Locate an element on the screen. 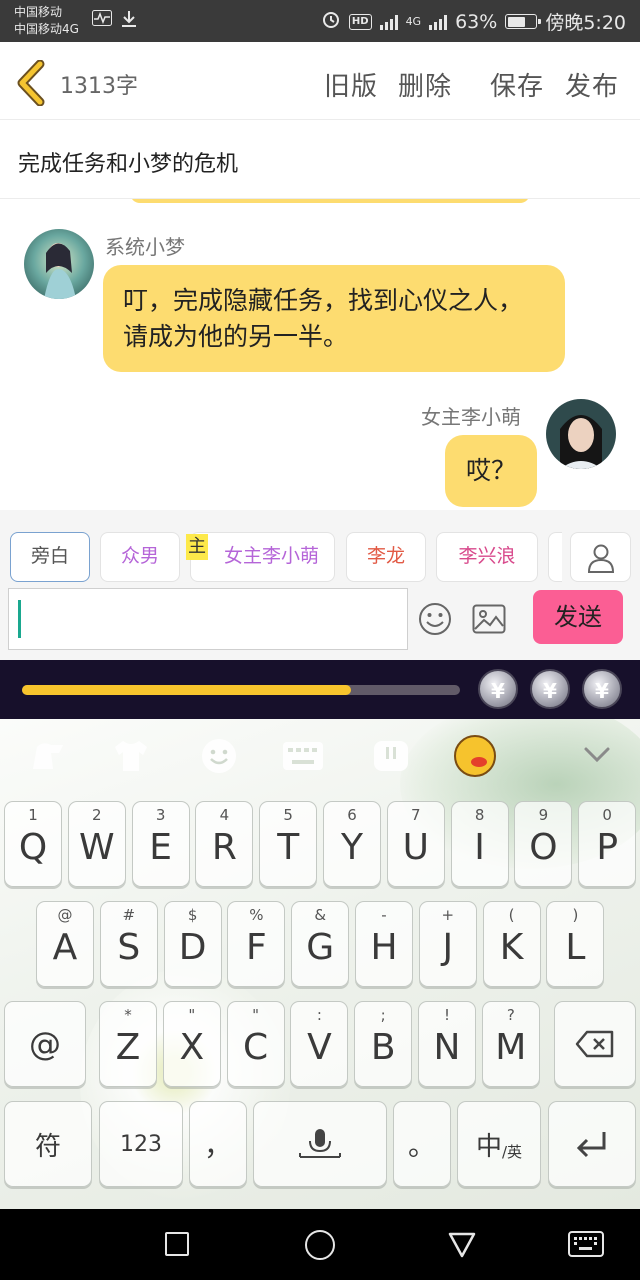  key-secondary-label: # is located at coordinates (129, 915).